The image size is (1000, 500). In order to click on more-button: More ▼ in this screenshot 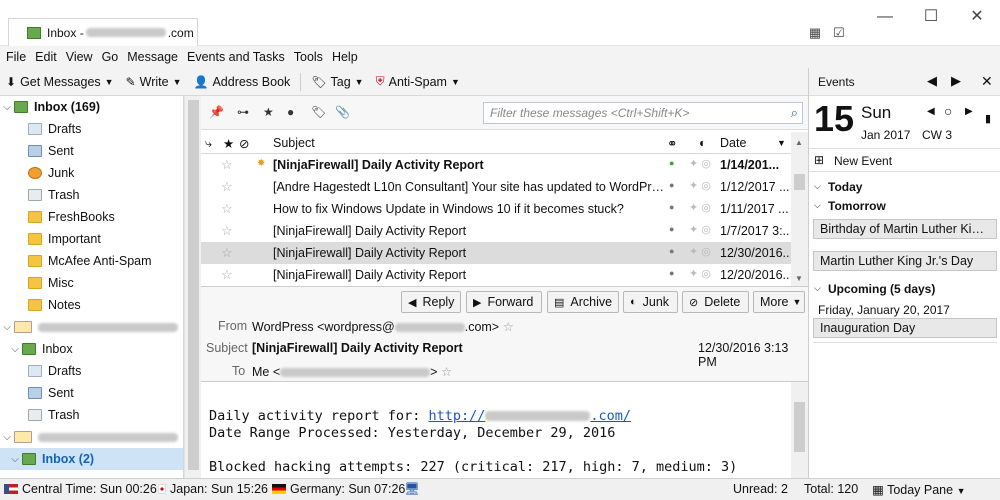, I will do `click(779, 302)`.